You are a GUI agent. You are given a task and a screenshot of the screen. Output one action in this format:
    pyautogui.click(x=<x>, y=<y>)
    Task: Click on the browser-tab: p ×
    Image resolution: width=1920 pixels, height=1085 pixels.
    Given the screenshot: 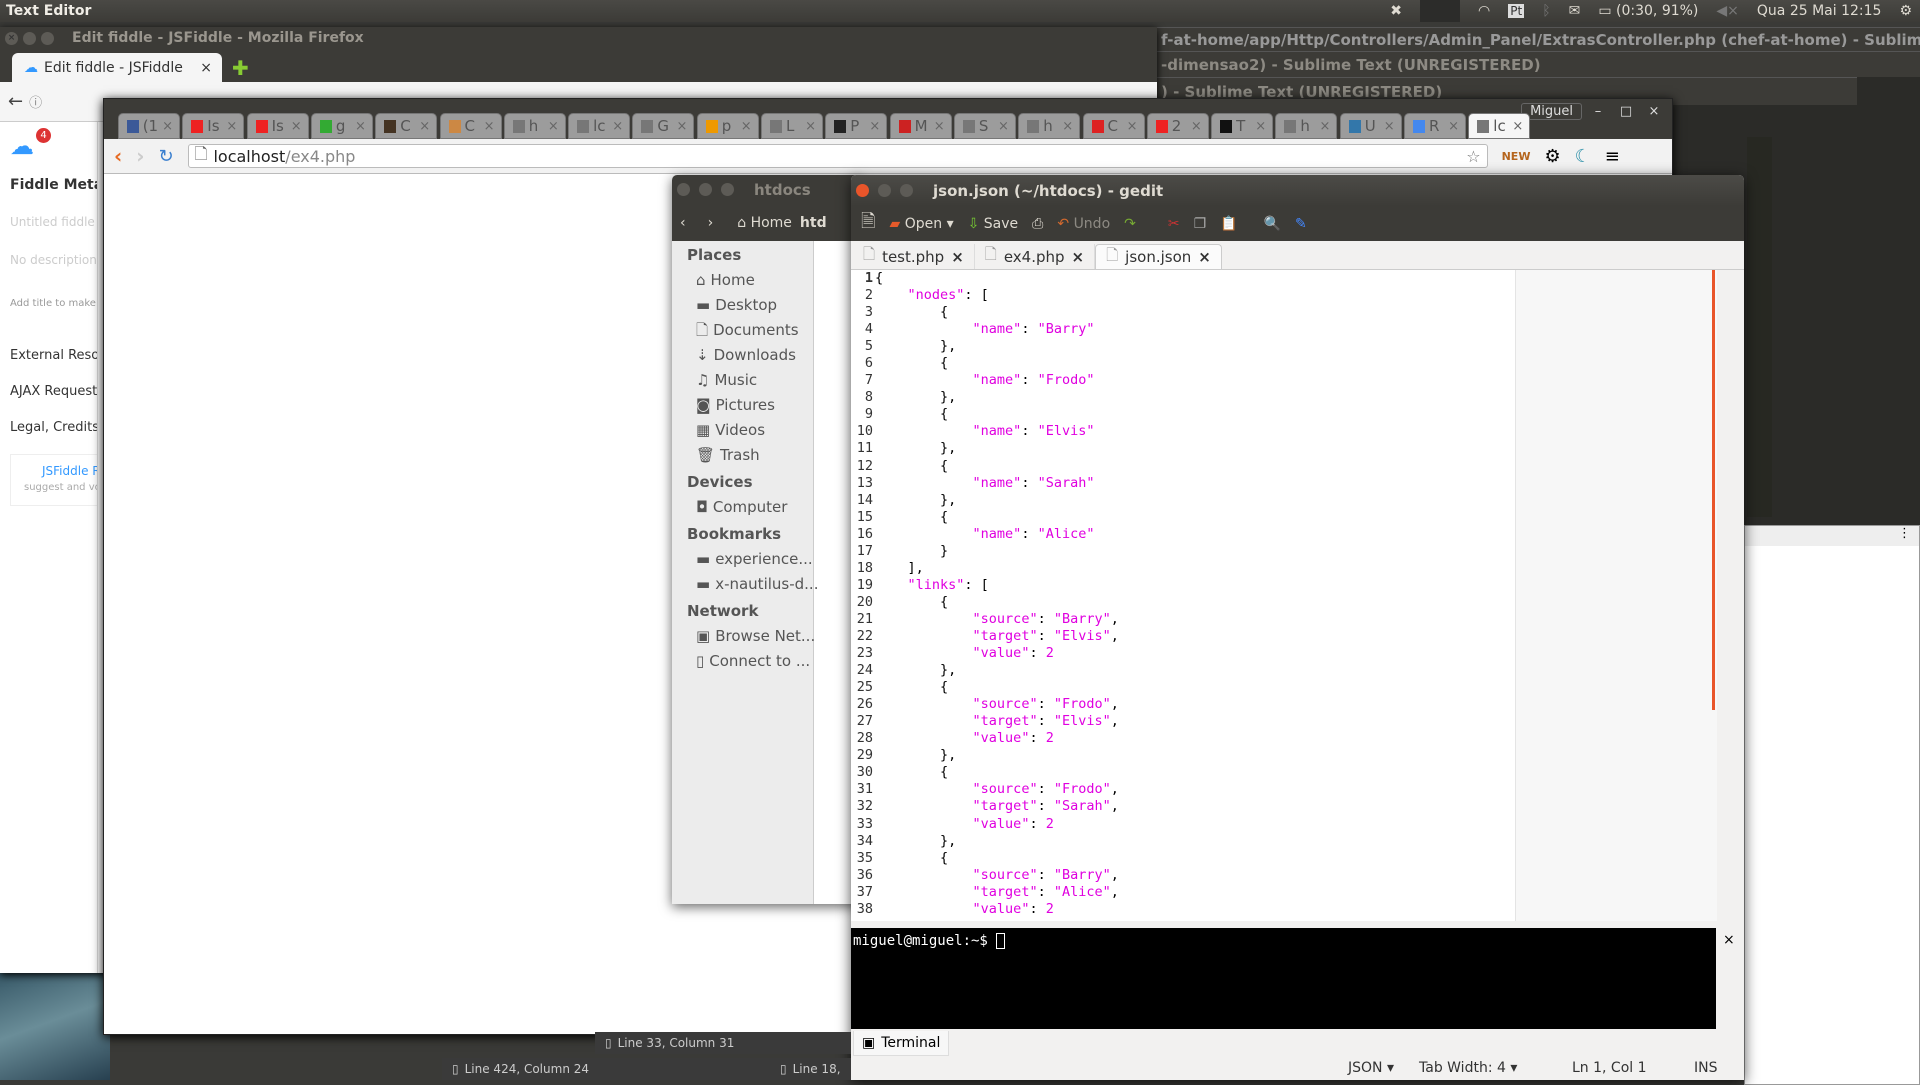 What is the action you would take?
    pyautogui.click(x=727, y=126)
    